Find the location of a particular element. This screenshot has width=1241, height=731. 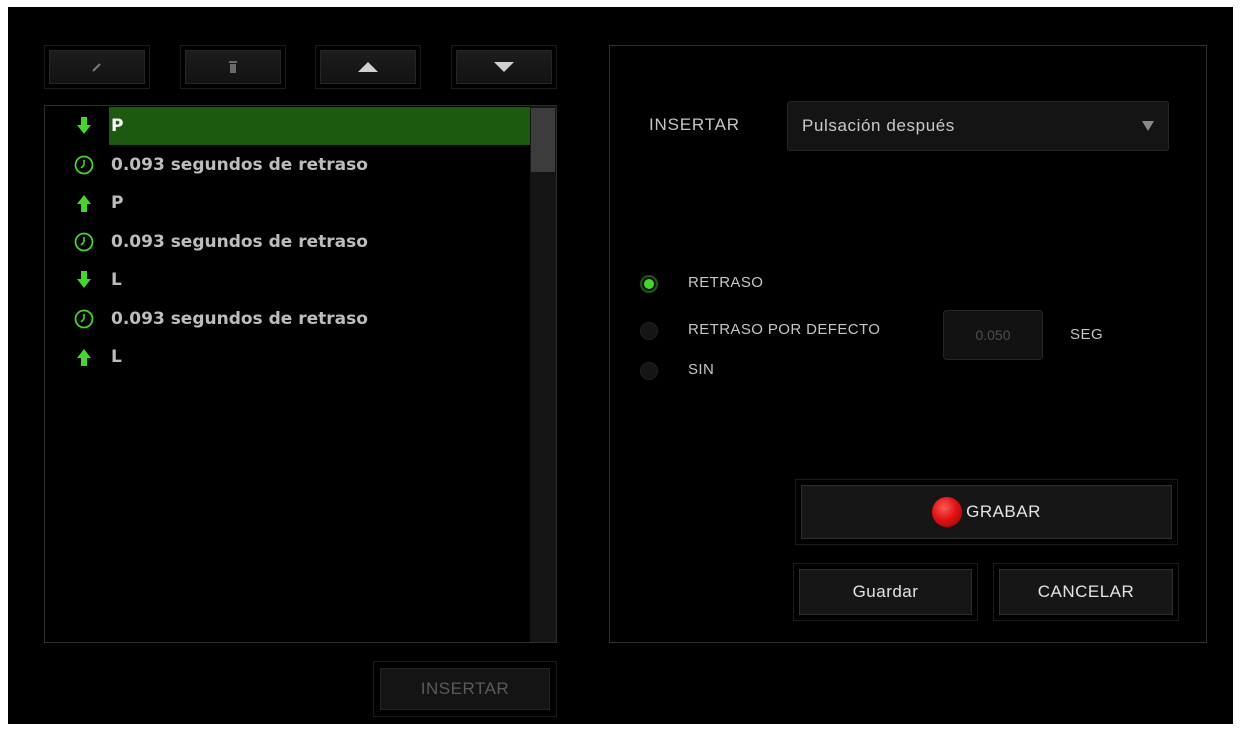

unit-label: SEG is located at coordinates (1087, 334).